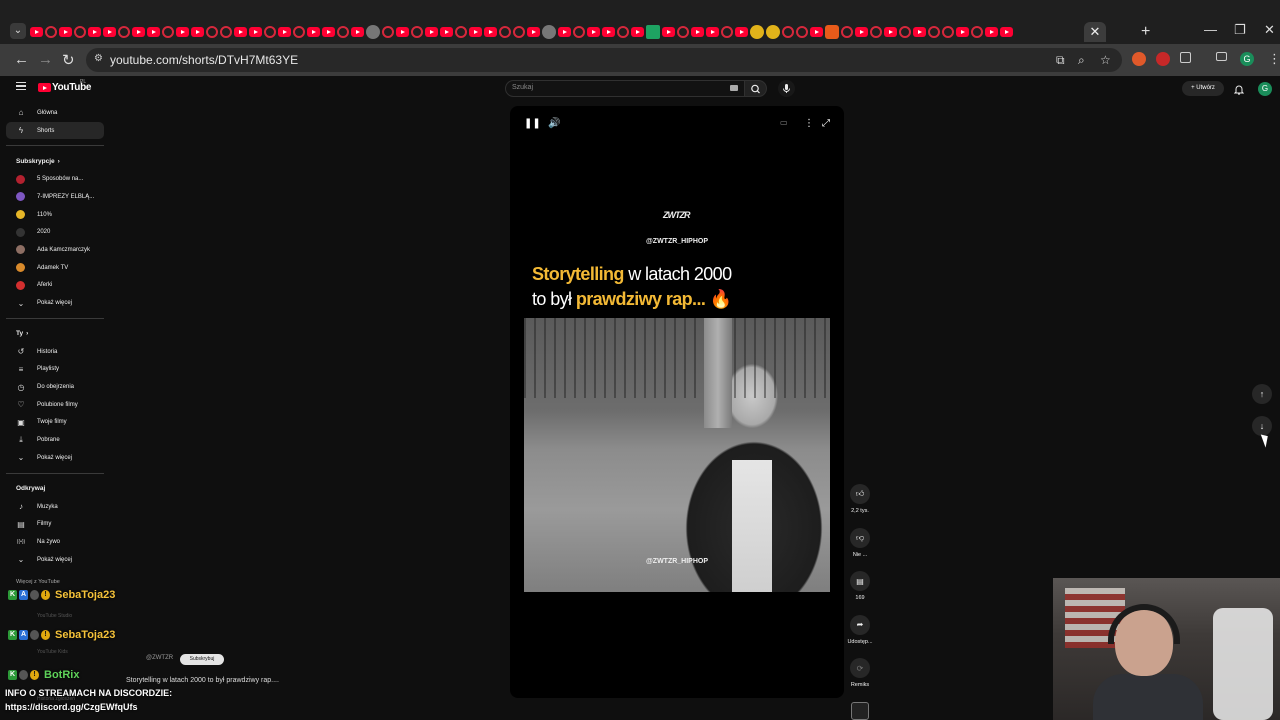 The image size is (1280, 720). I want to click on close-window-icon: ✕, so click(1269, 30).